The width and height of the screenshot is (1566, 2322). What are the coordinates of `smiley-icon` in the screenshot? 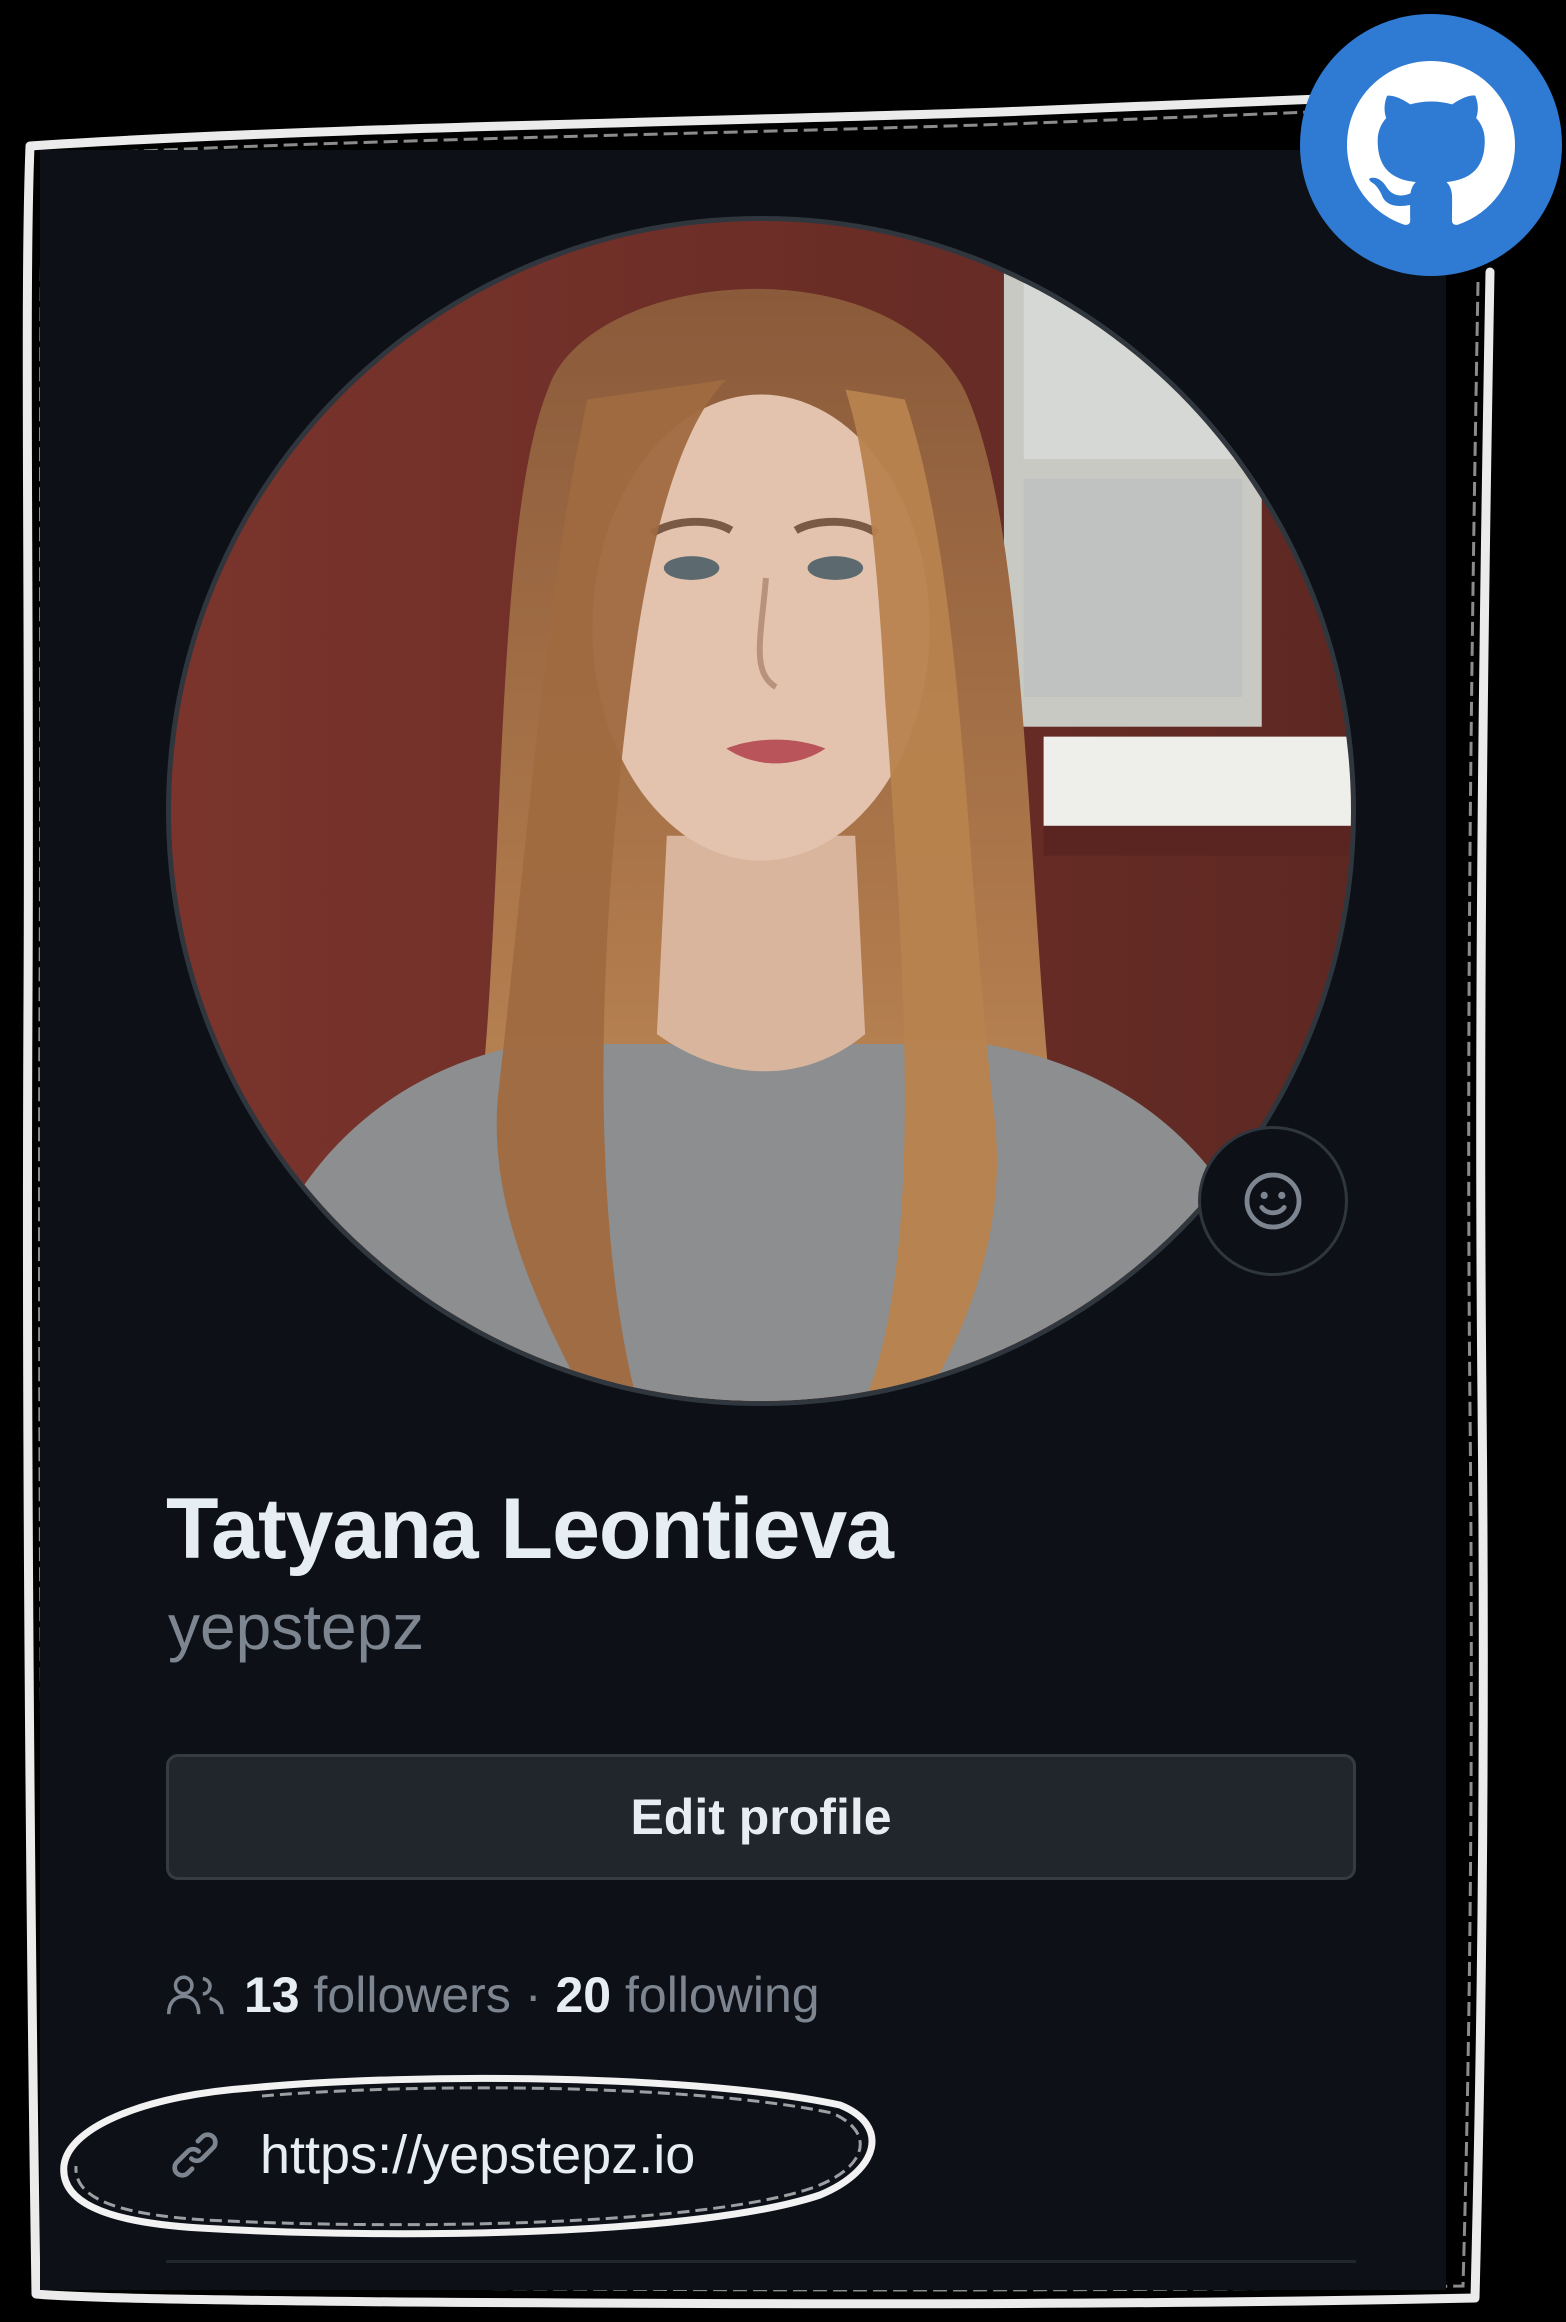 It's located at (1273, 1201).